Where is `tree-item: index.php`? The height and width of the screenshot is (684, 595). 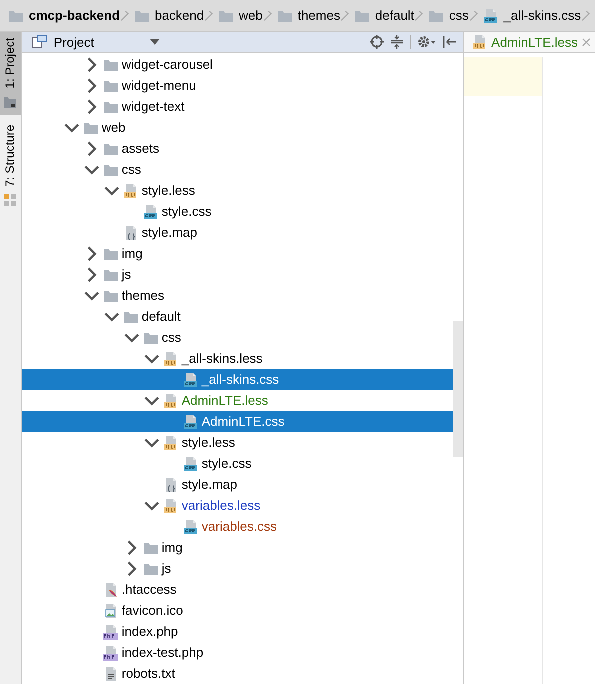 tree-item: index.php is located at coordinates (237, 631).